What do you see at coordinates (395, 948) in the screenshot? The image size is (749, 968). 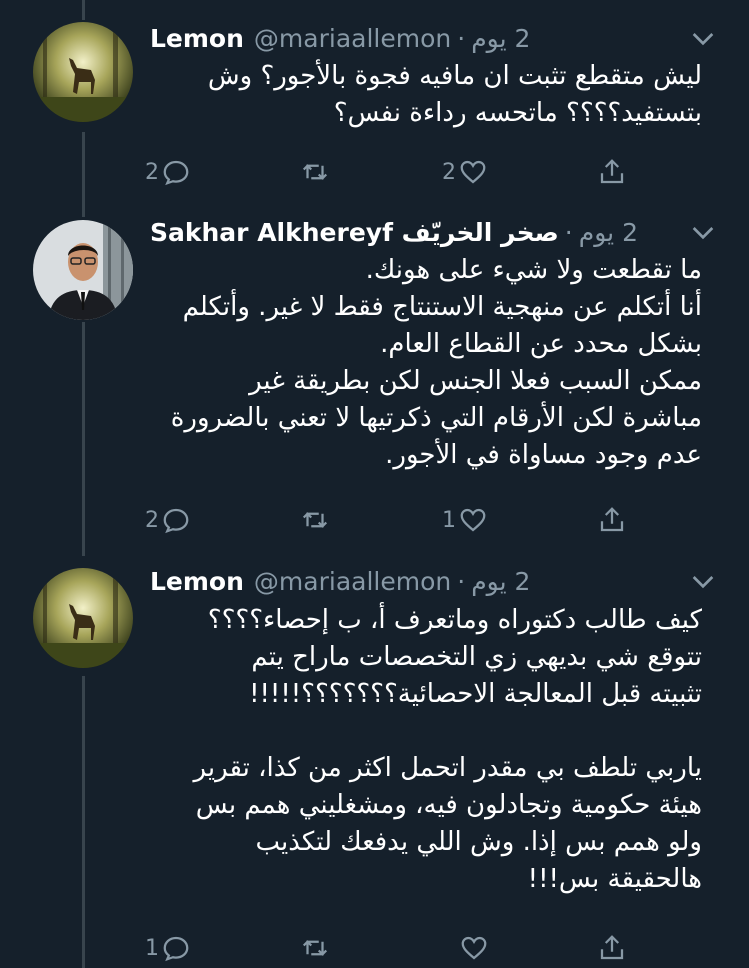 I see `tweet-actions: 1` at bounding box center [395, 948].